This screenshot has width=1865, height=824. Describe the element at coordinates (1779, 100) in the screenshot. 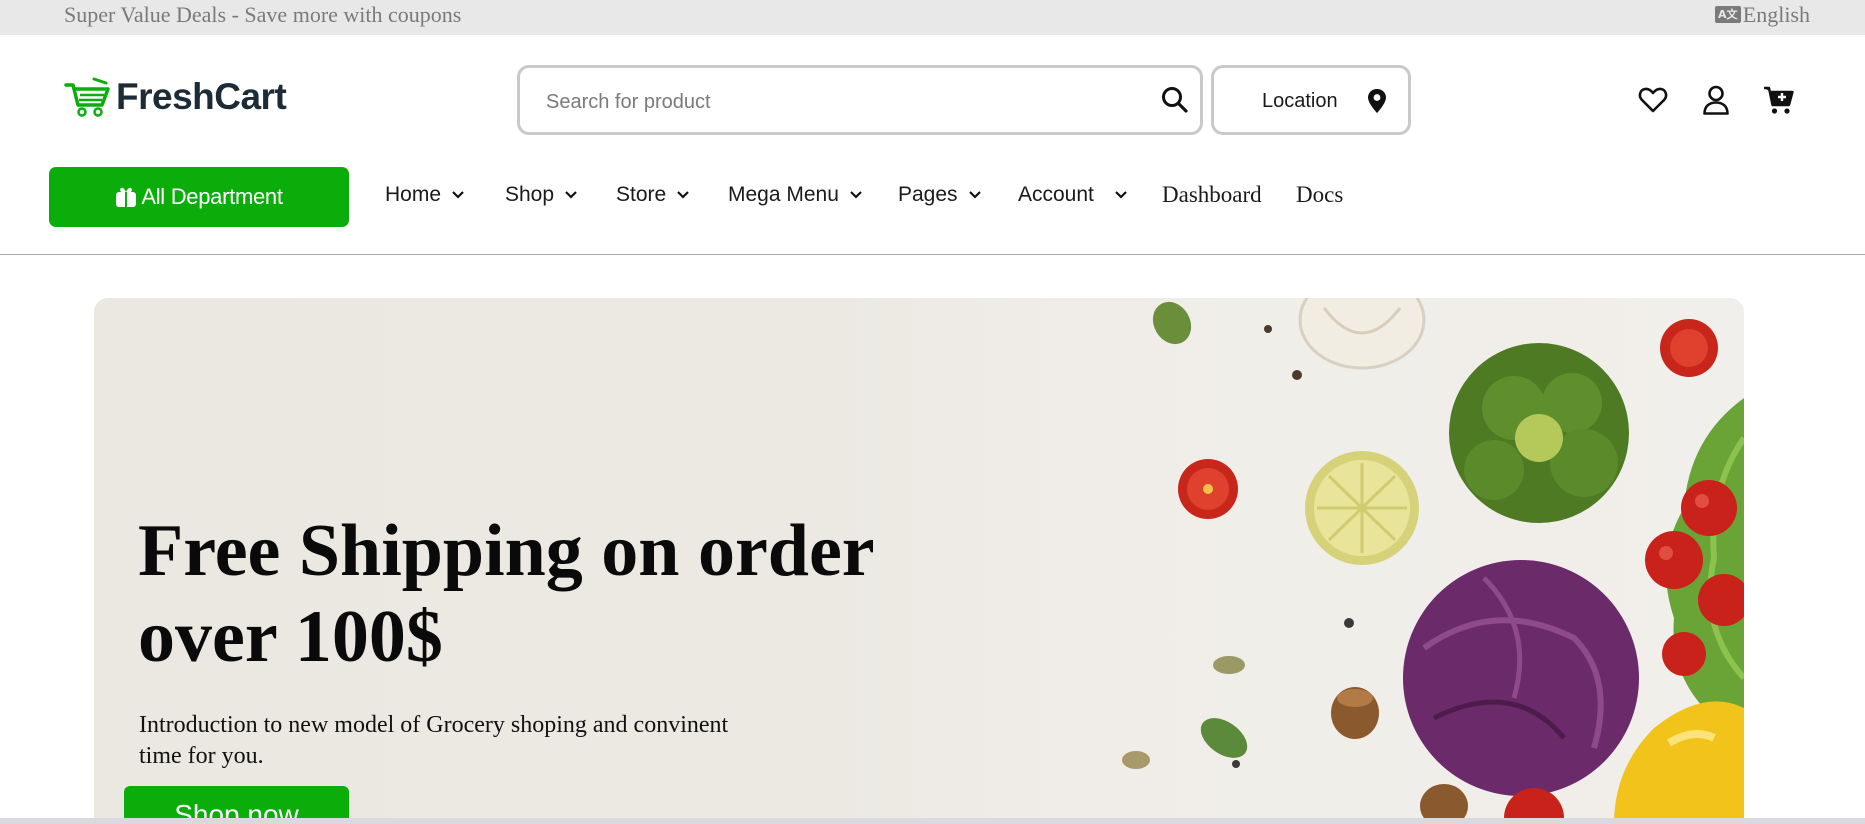

I see `cart-icon` at that location.